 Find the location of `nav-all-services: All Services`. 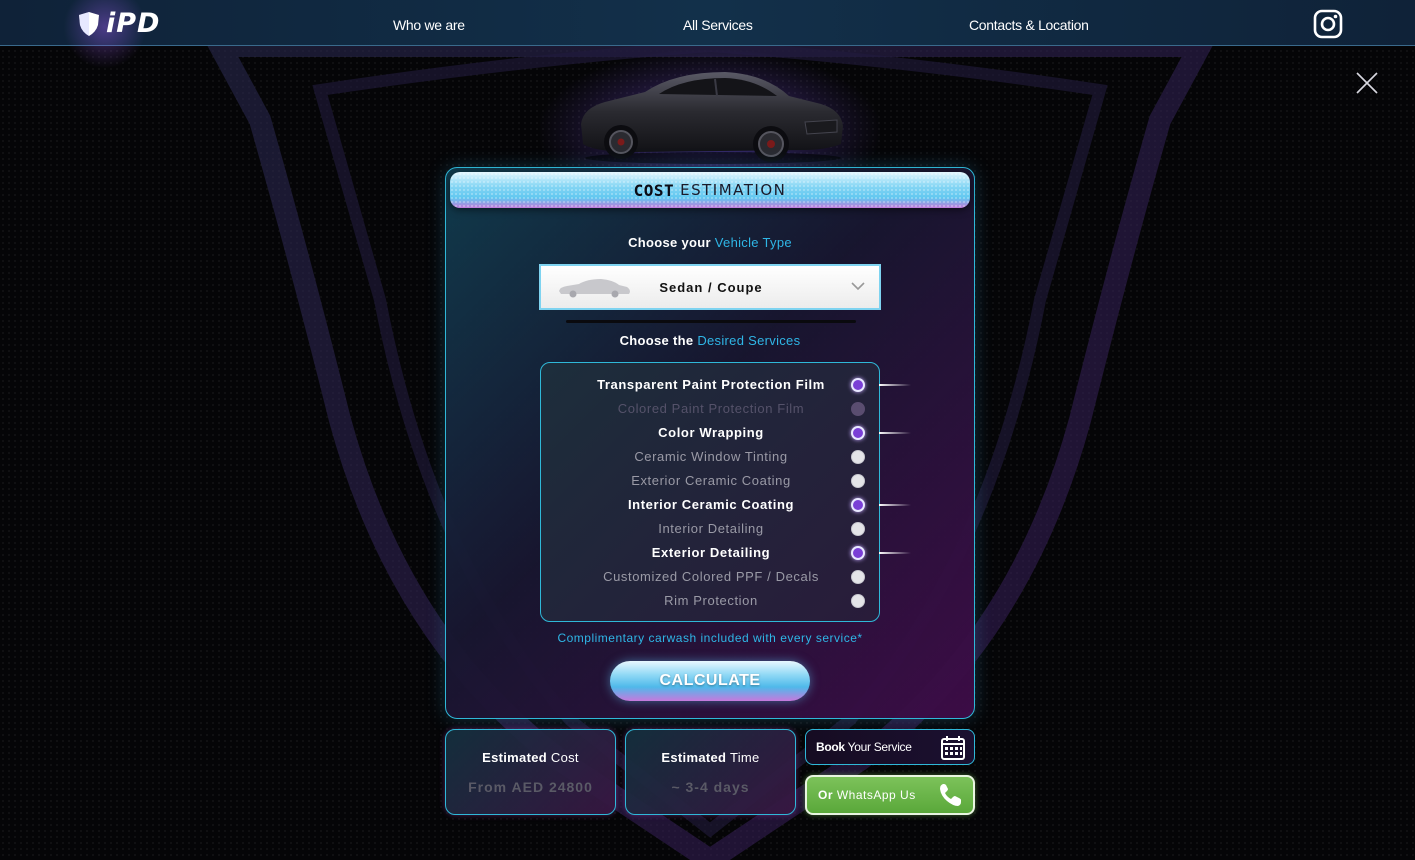

nav-all-services: All Services is located at coordinates (718, 25).